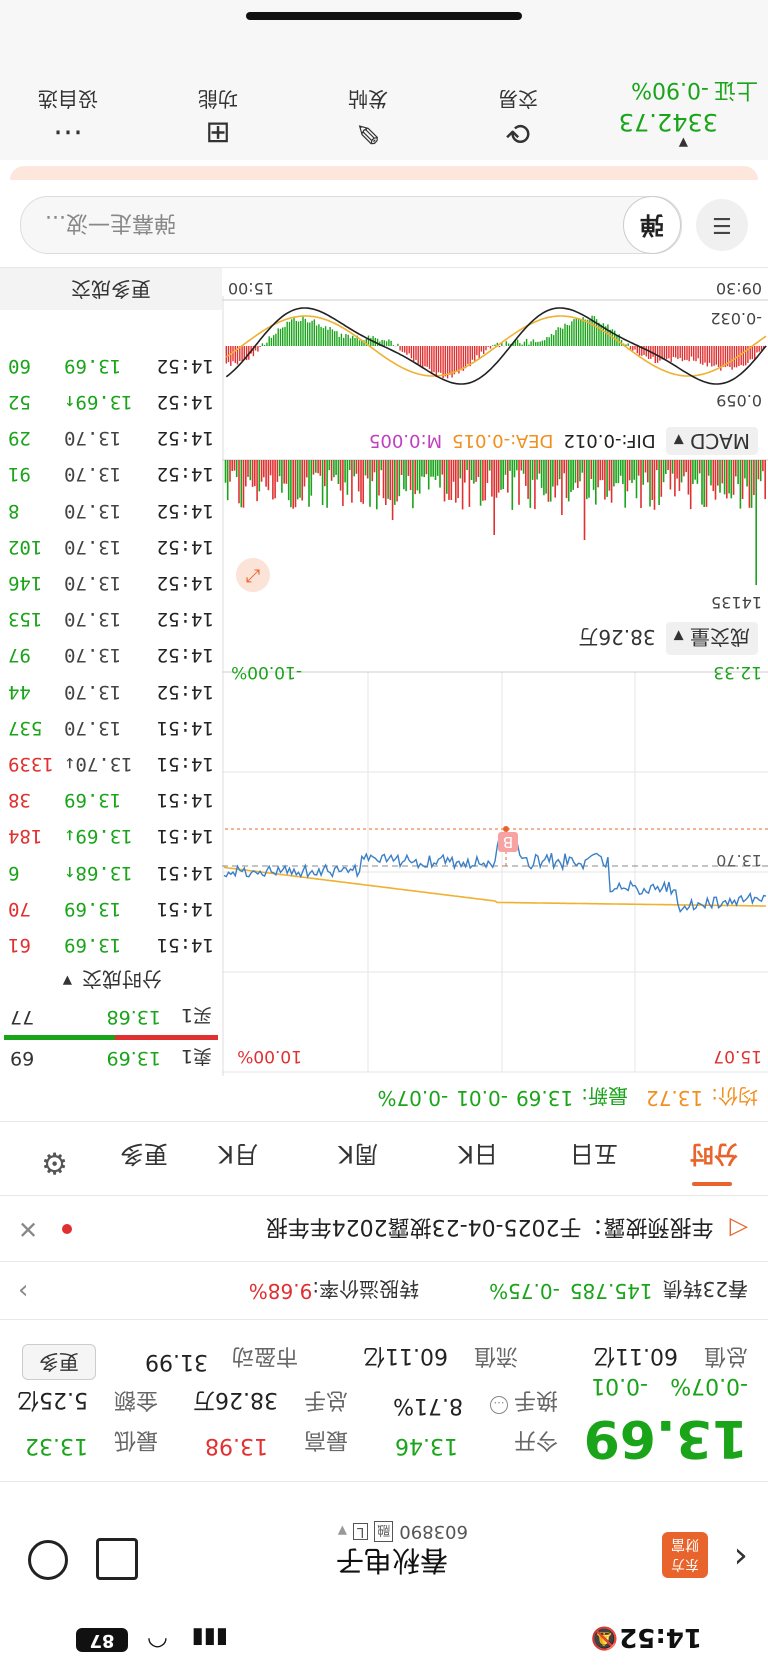 This screenshot has width=768, height=1670. I want to click on trade-row: 14:52 13.70 29, so click(109, 438).